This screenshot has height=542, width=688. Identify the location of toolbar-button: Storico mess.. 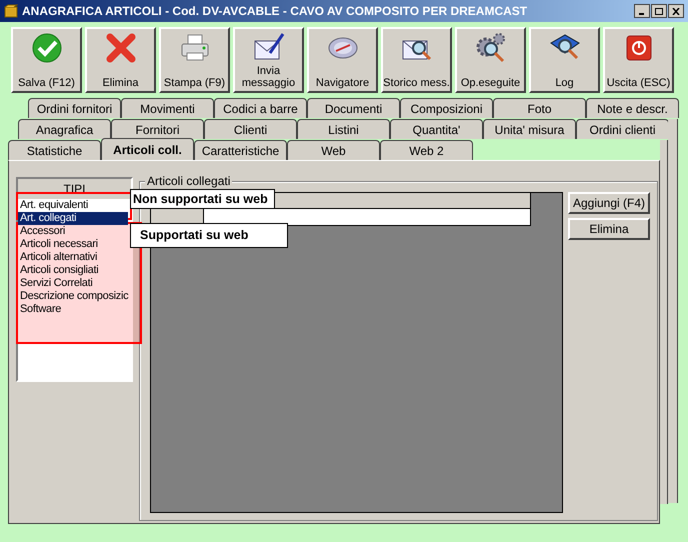
(416, 60).